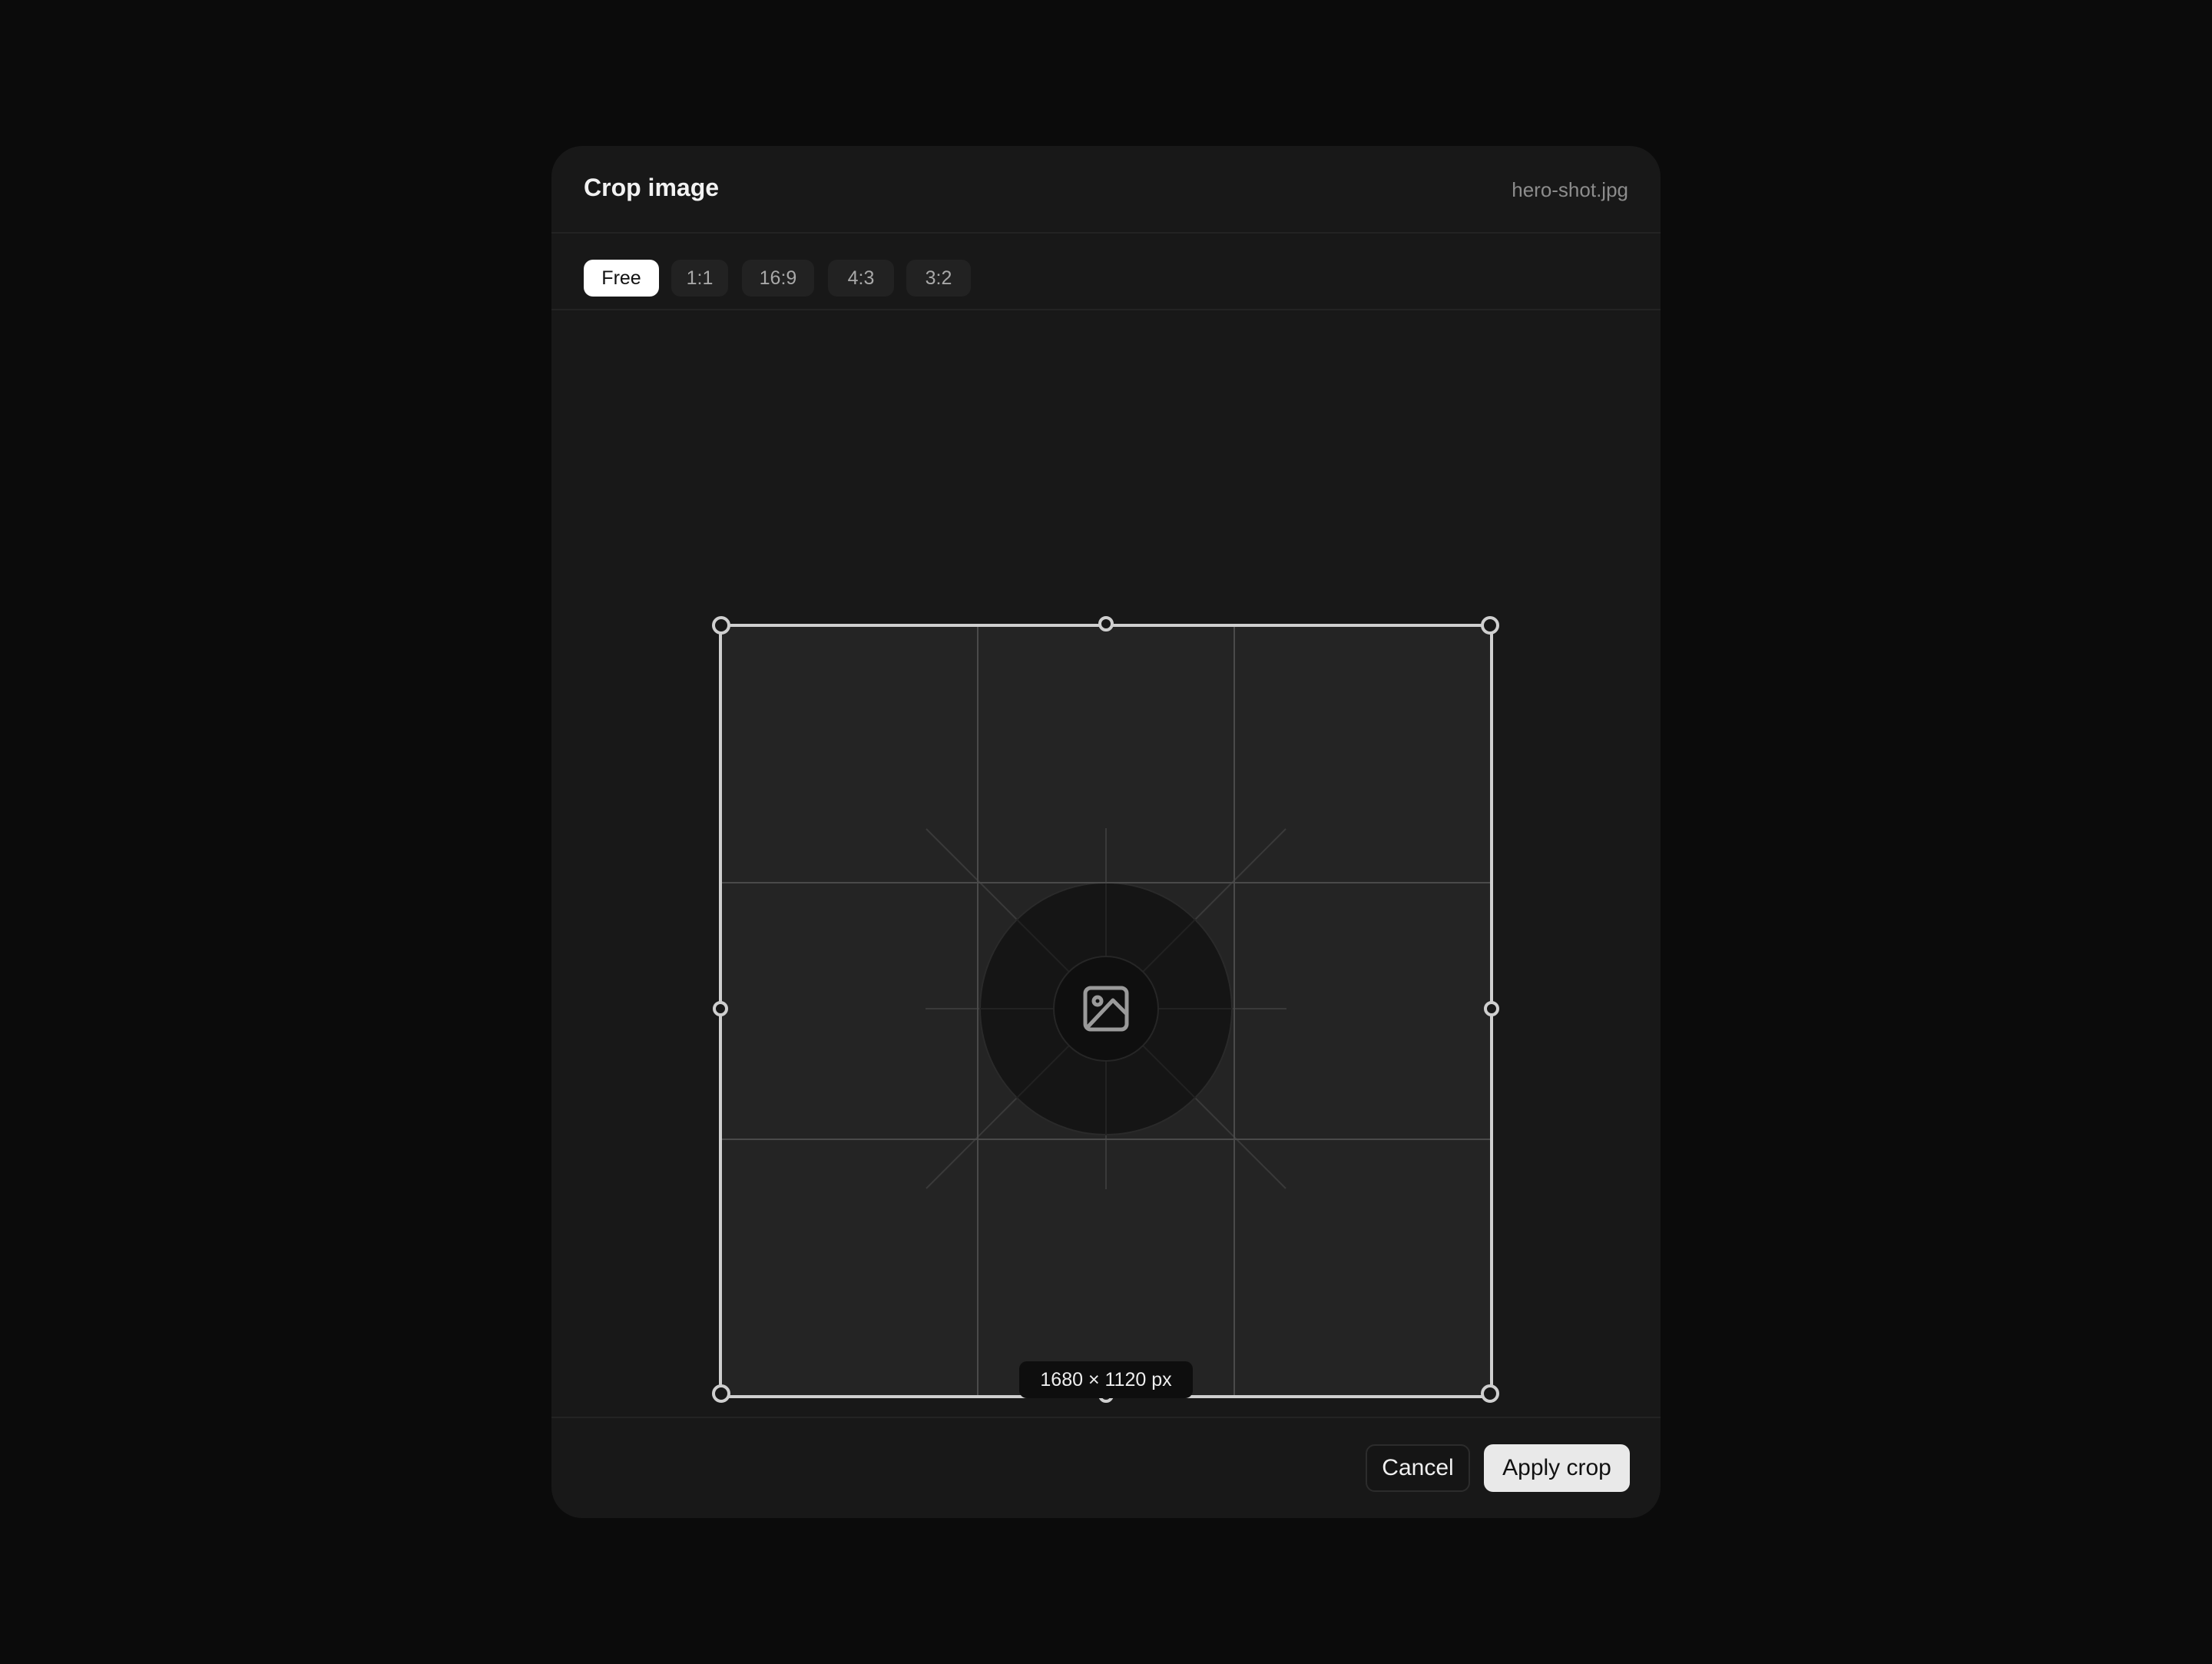  I want to click on dialog-title: Crop image, so click(652, 187).